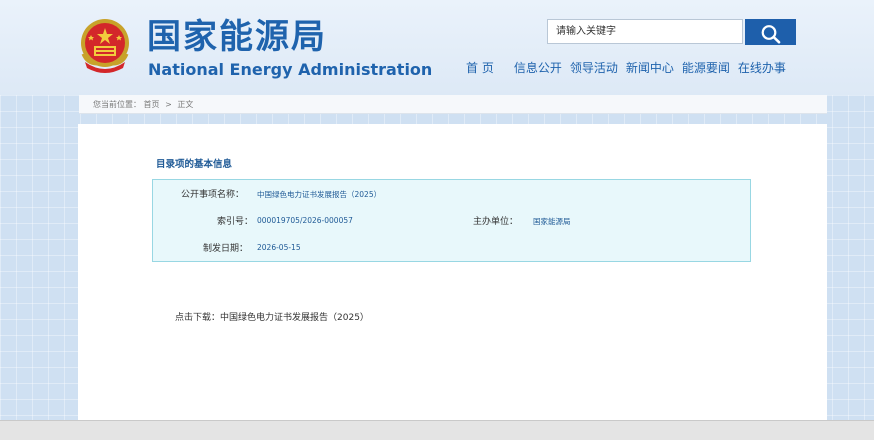  Describe the element at coordinates (152, 104) in the screenshot. I see `breadcrumb-home-link: 首页` at that location.